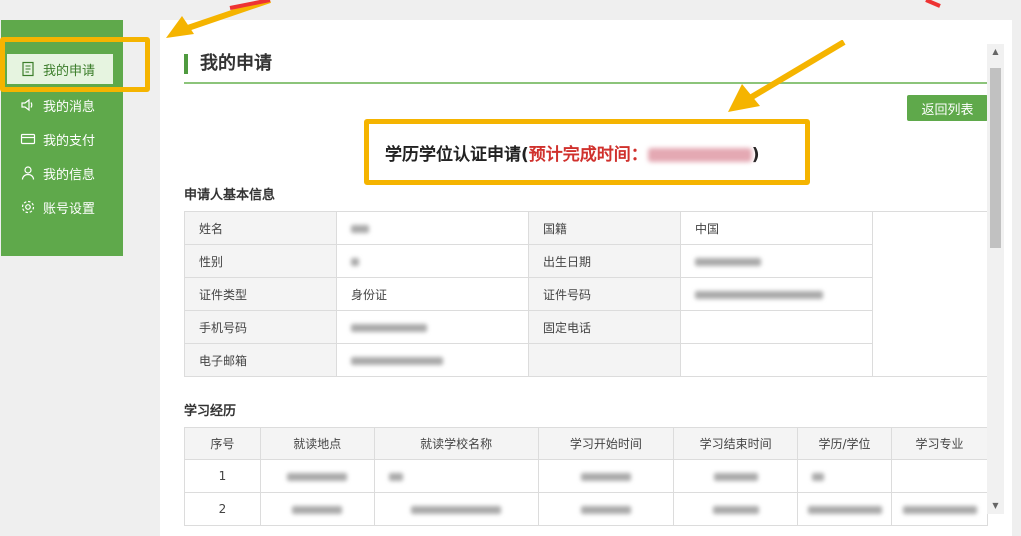 This screenshot has width=1021, height=536. What do you see at coordinates (260, 360) in the screenshot?
I see `field-label: 电子邮箱` at bounding box center [260, 360].